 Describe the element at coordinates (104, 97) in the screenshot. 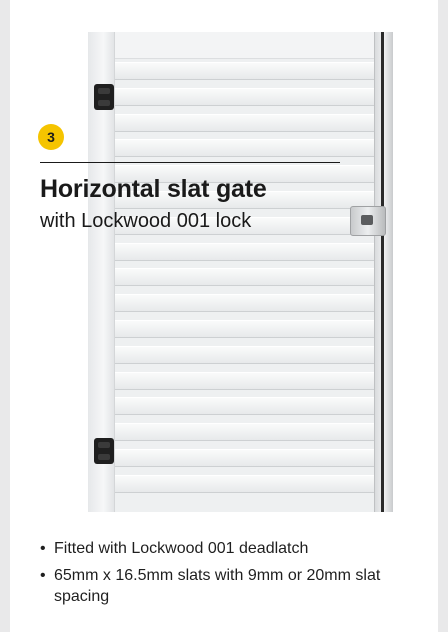

I see `top-hinge-icon` at that location.